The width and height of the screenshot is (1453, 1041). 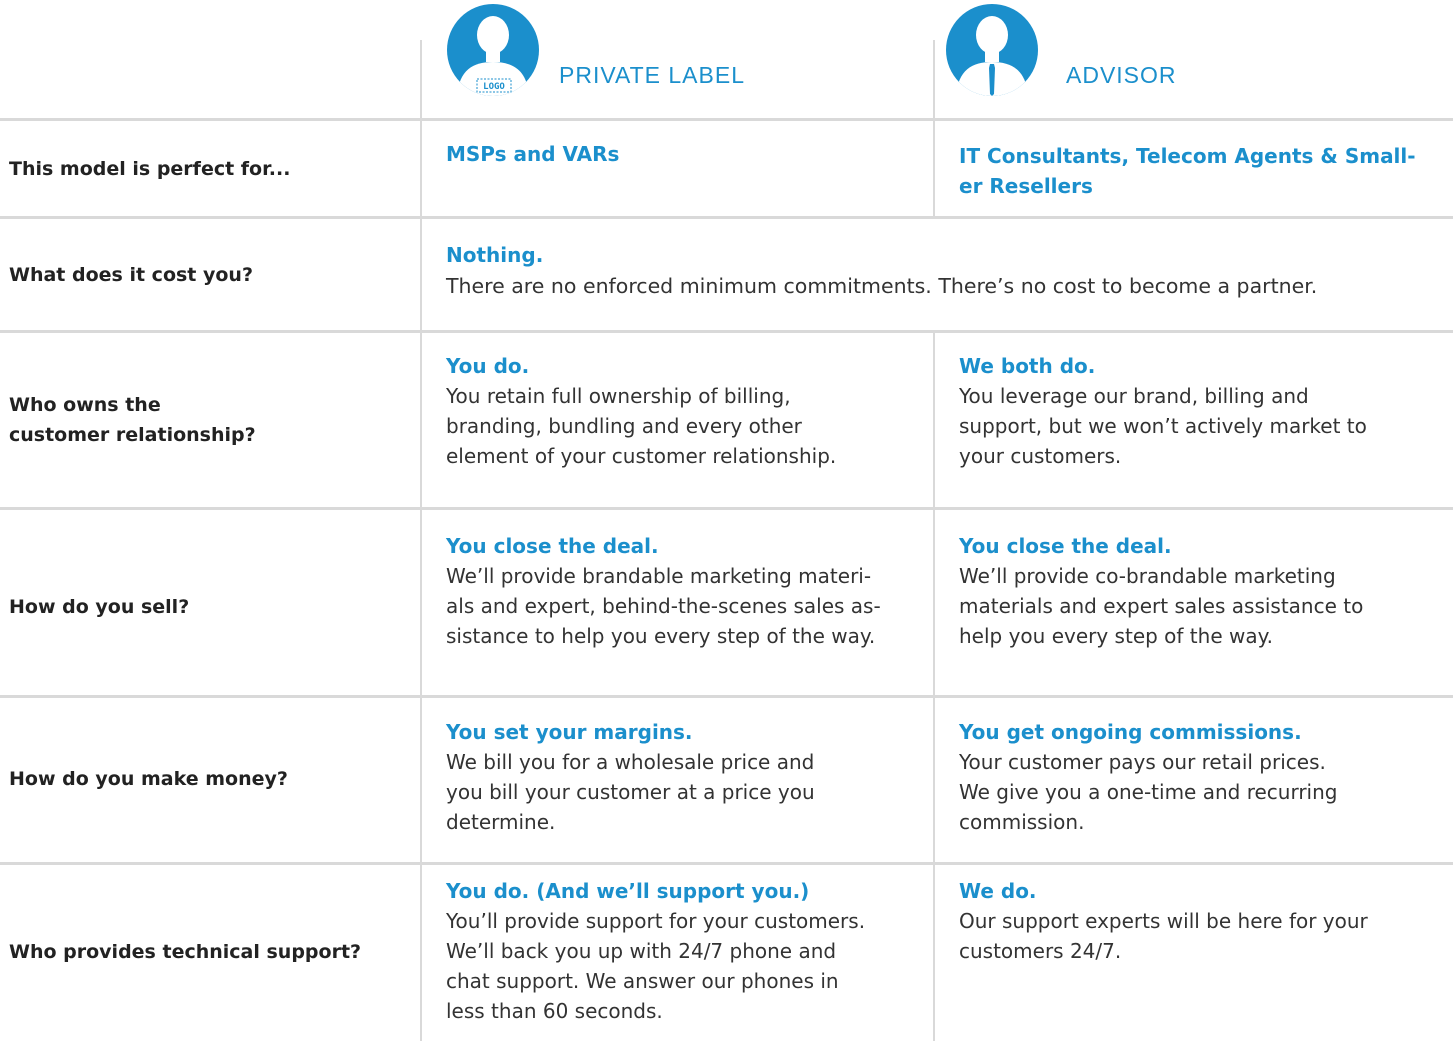 I want to click on row-label-ownership: Who owns the customer relationship?, so click(x=132, y=420).